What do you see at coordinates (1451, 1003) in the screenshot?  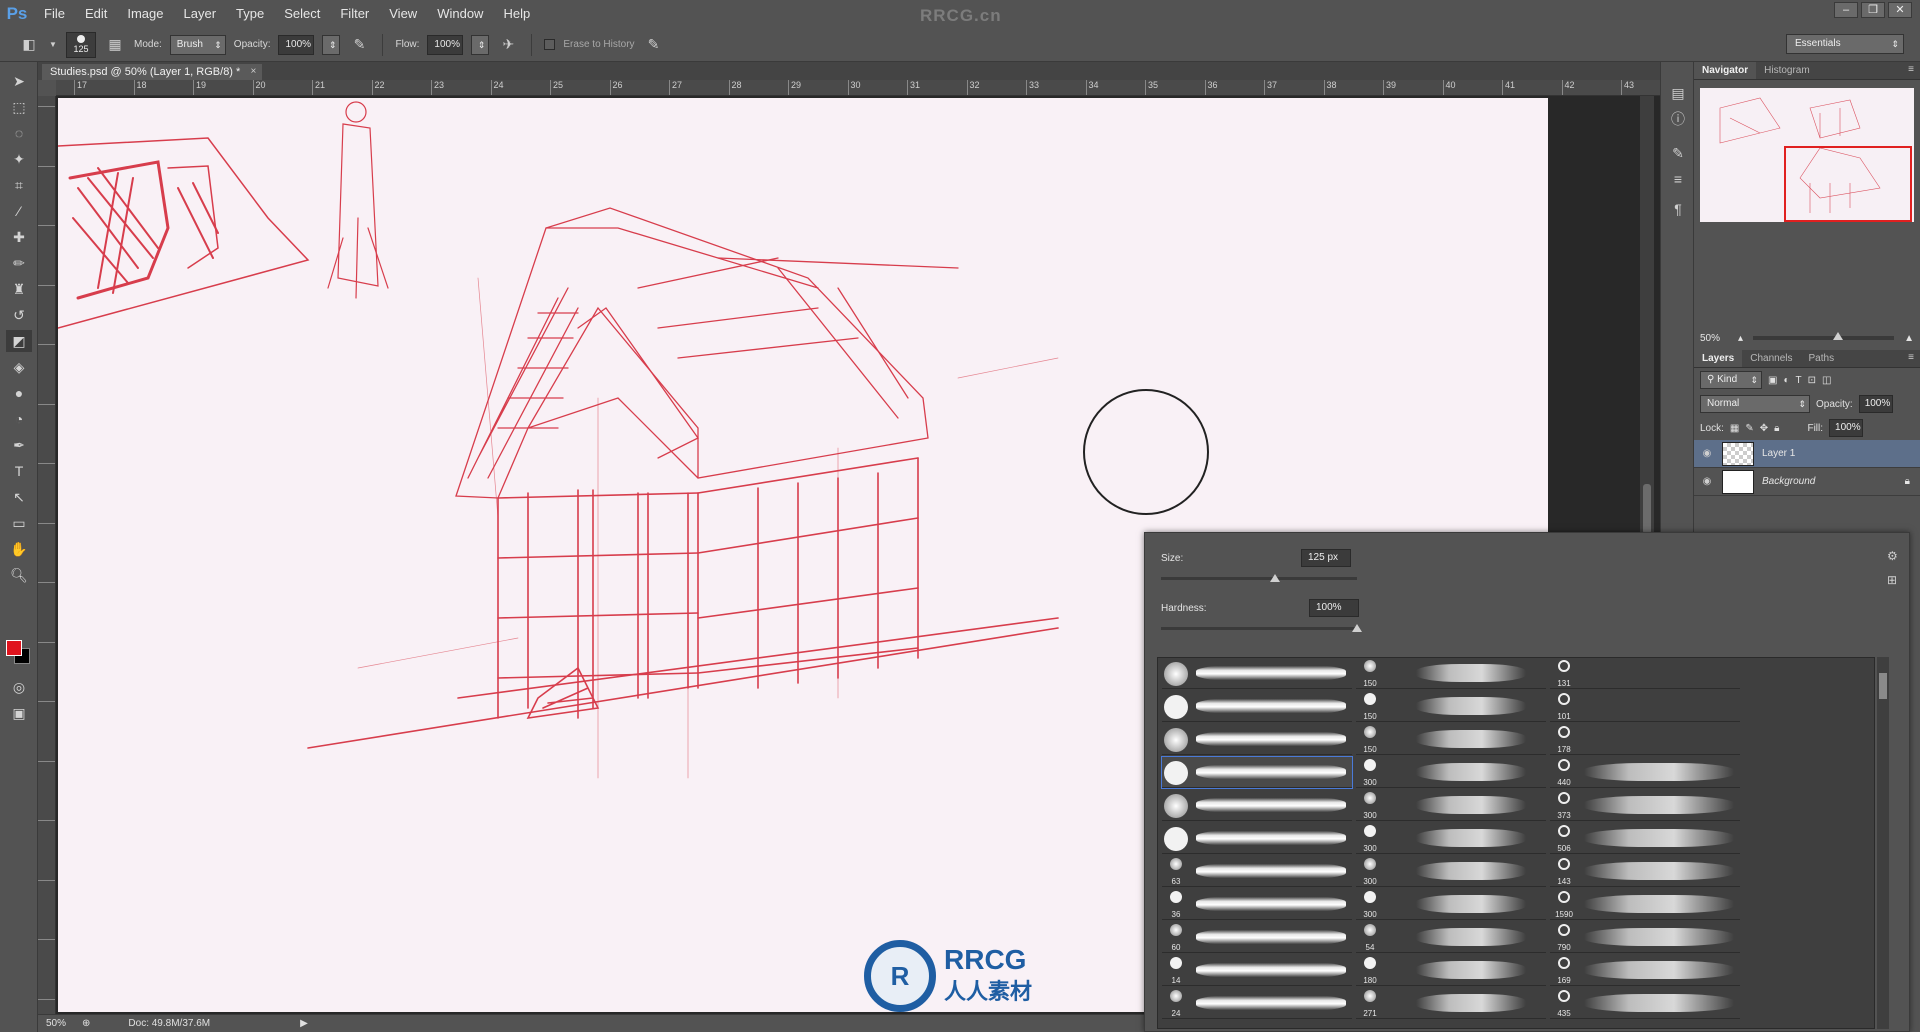 I see `brush-preset-cell: 271` at bounding box center [1451, 1003].